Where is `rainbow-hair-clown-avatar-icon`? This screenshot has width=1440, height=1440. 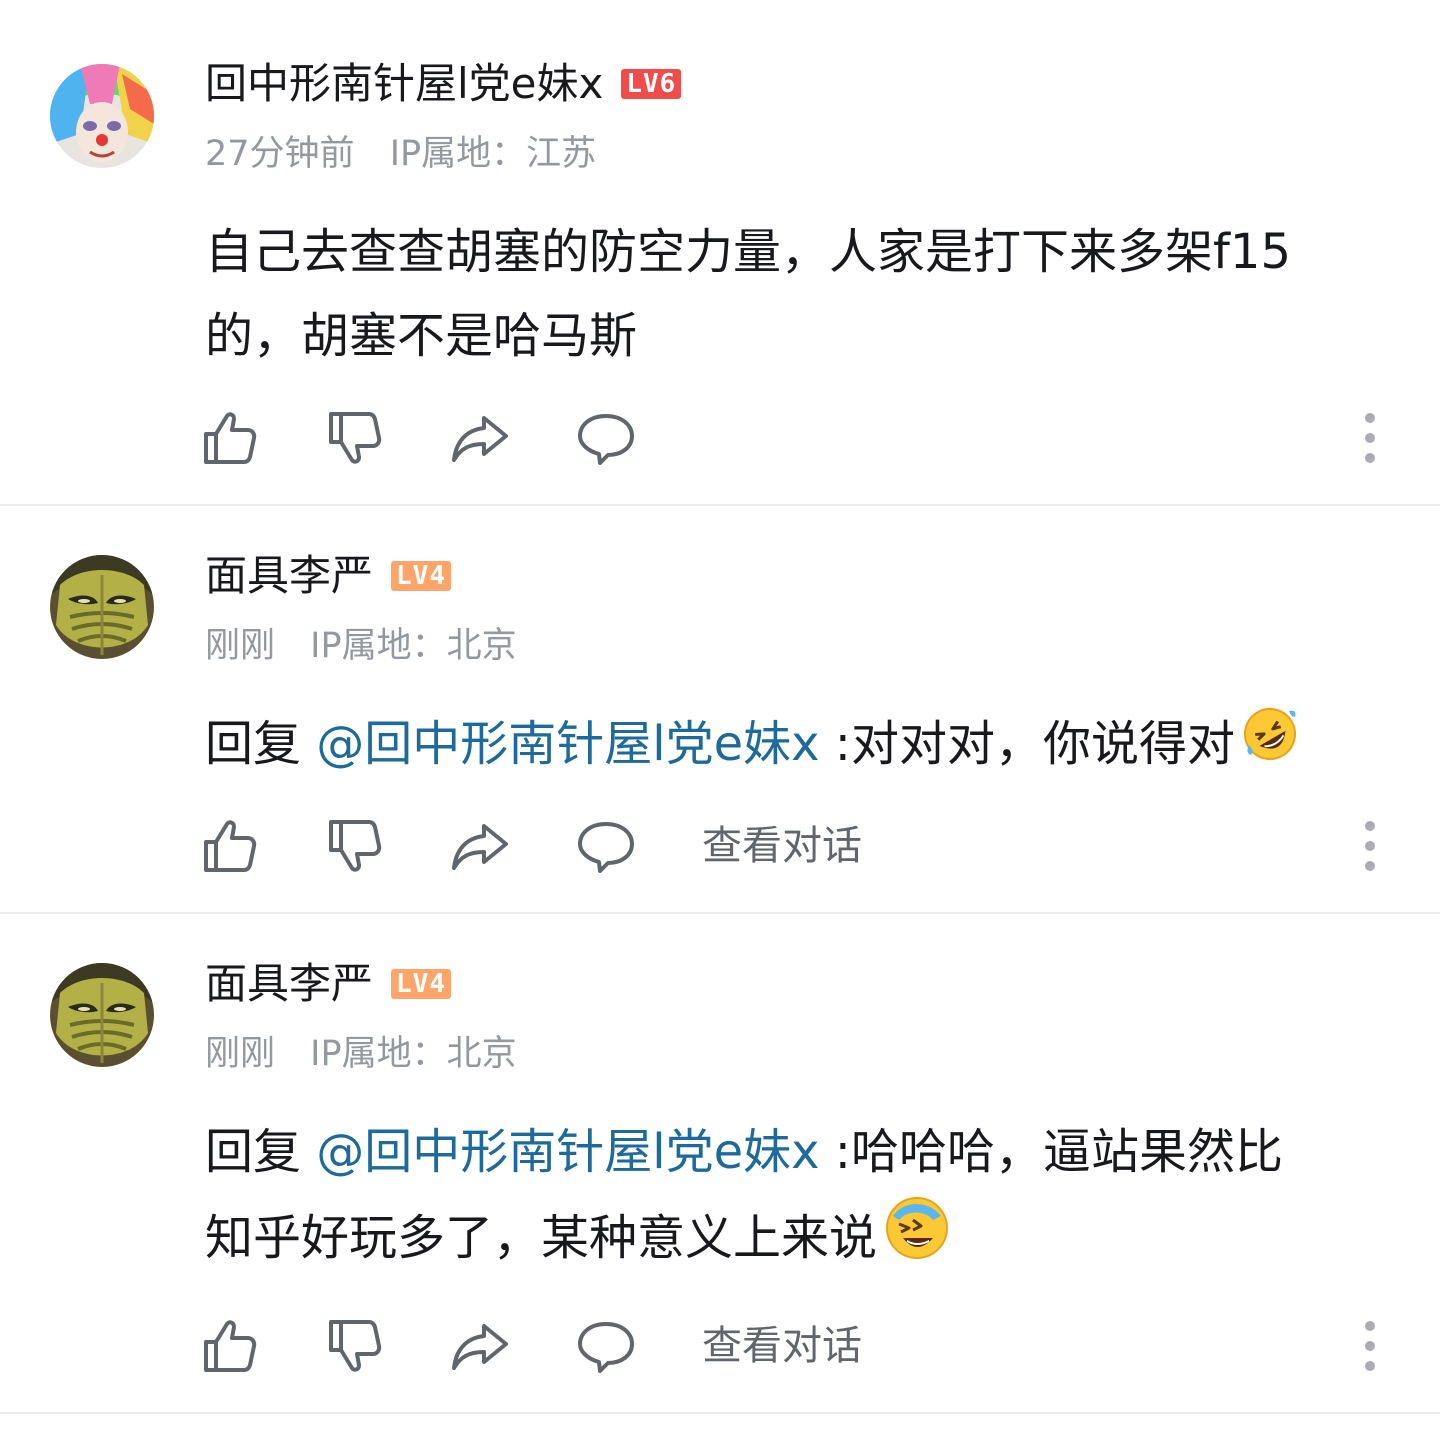
rainbow-hair-clown-avatar-icon is located at coordinates (102, 116).